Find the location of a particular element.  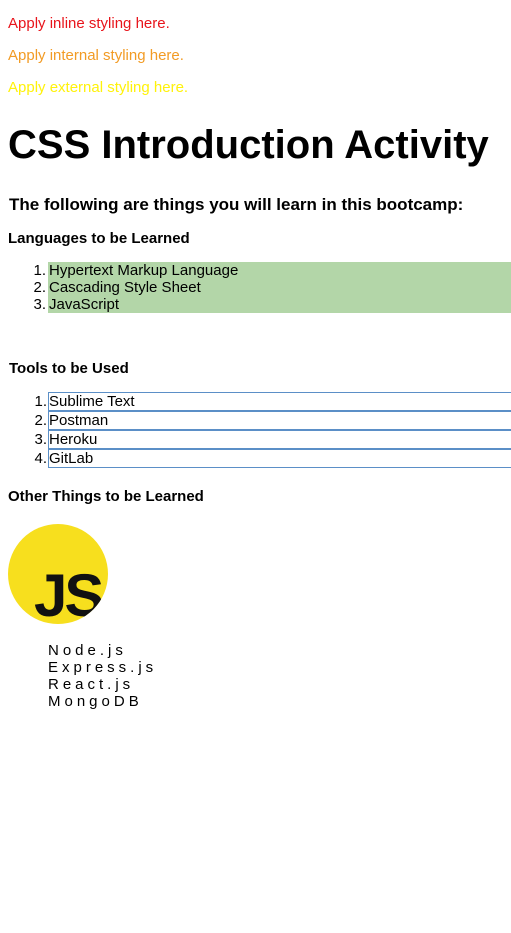

javascript-logo-text: JS is located at coordinates (68, 593).